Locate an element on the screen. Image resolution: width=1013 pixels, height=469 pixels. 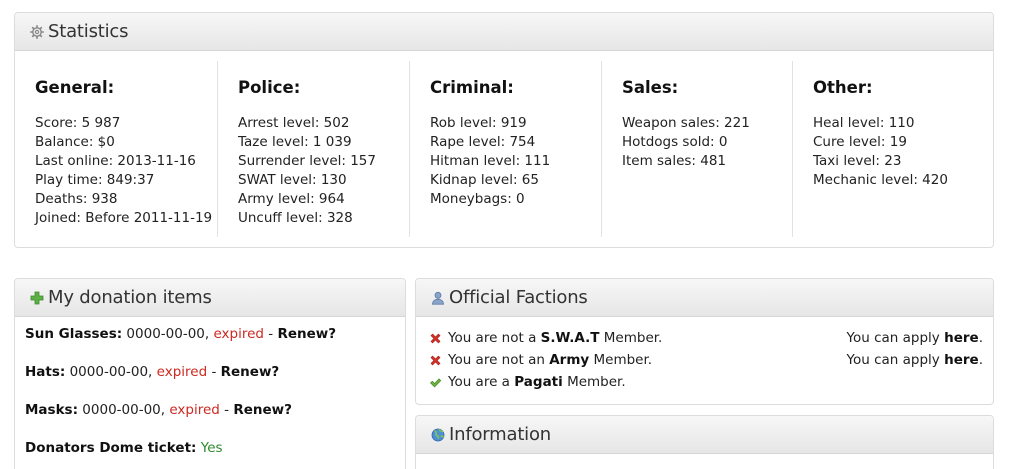
item-name: Hats: is located at coordinates (45, 372).